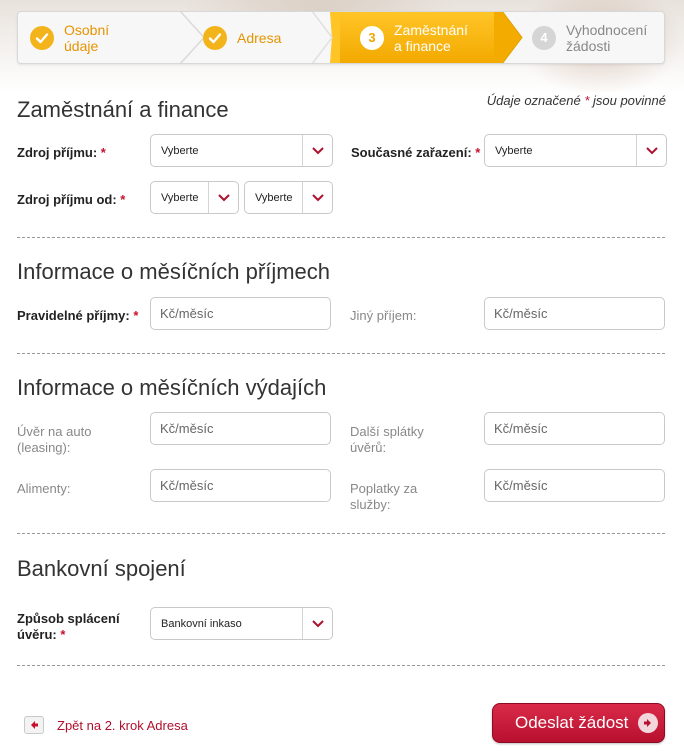 The height and width of the screenshot is (754, 684). What do you see at coordinates (259, 37) in the screenshot?
I see `step-label: Adresa` at bounding box center [259, 37].